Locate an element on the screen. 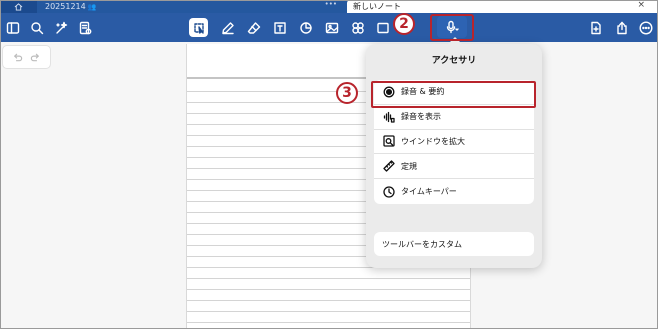 The height and width of the screenshot is (329, 658). textbox-icon is located at coordinates (279, 27).